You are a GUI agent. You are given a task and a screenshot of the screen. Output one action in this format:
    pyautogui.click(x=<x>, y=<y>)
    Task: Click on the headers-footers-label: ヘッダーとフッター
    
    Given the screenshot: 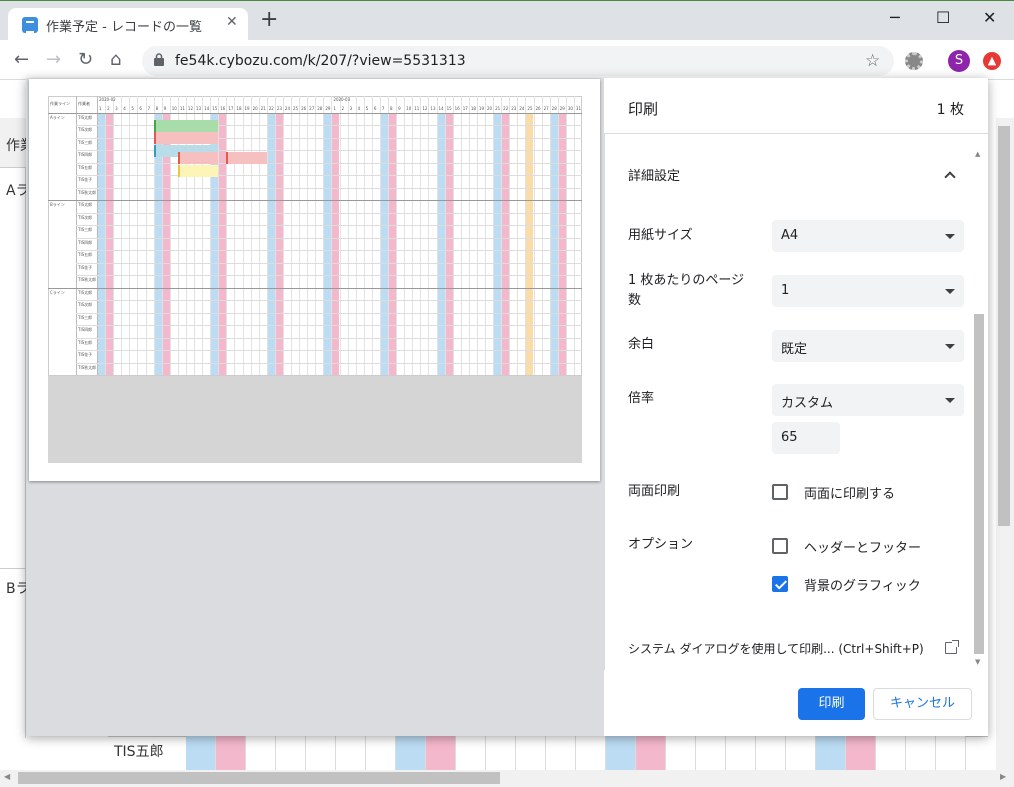 What is the action you would take?
    pyautogui.click(x=862, y=546)
    